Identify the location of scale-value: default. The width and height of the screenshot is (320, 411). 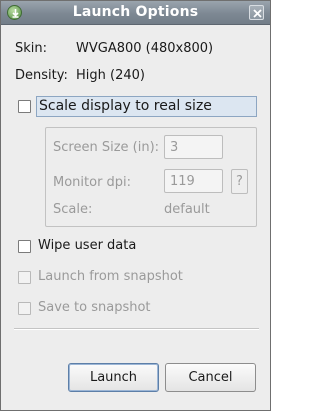
(187, 209).